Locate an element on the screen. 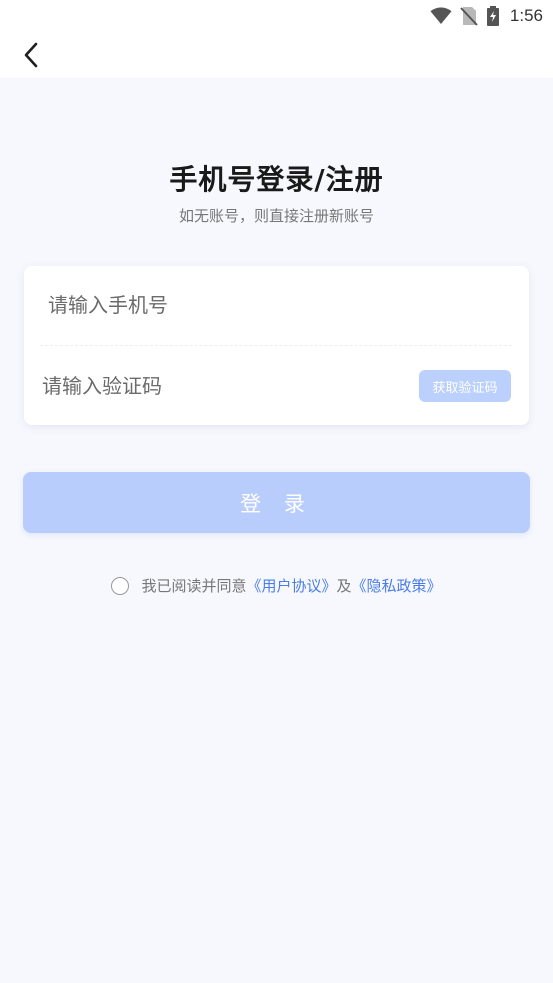 This screenshot has width=553, height=983. agreement-prefix: 我已阅读并同意 is located at coordinates (194, 586).